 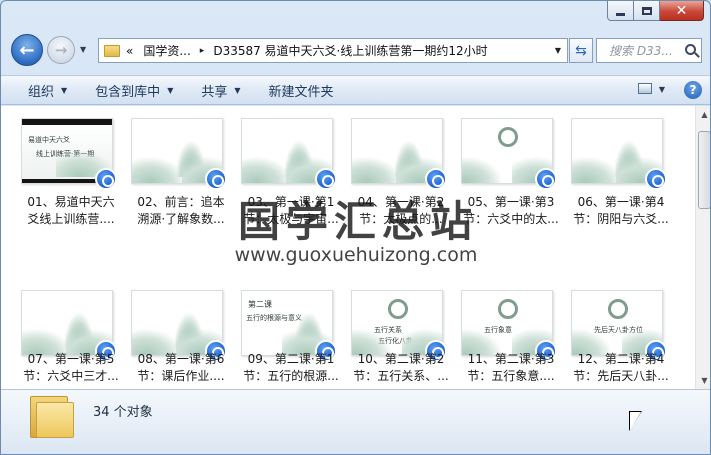 I want to click on minimize-button, so click(x=620, y=11).